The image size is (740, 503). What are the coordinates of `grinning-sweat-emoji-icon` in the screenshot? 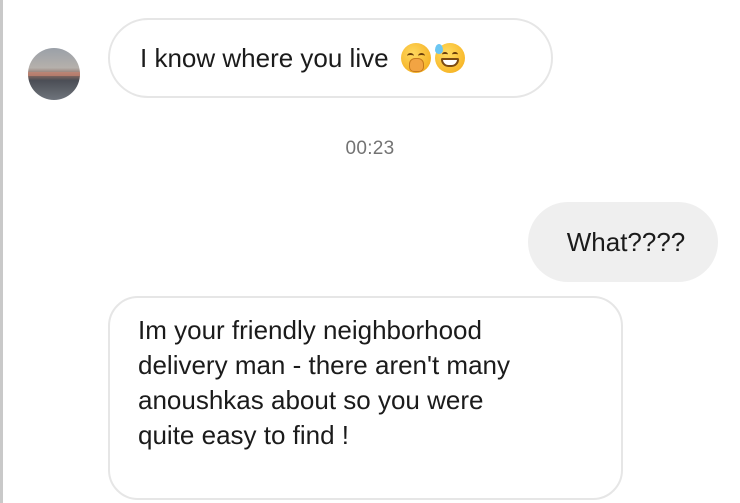 It's located at (449, 58).